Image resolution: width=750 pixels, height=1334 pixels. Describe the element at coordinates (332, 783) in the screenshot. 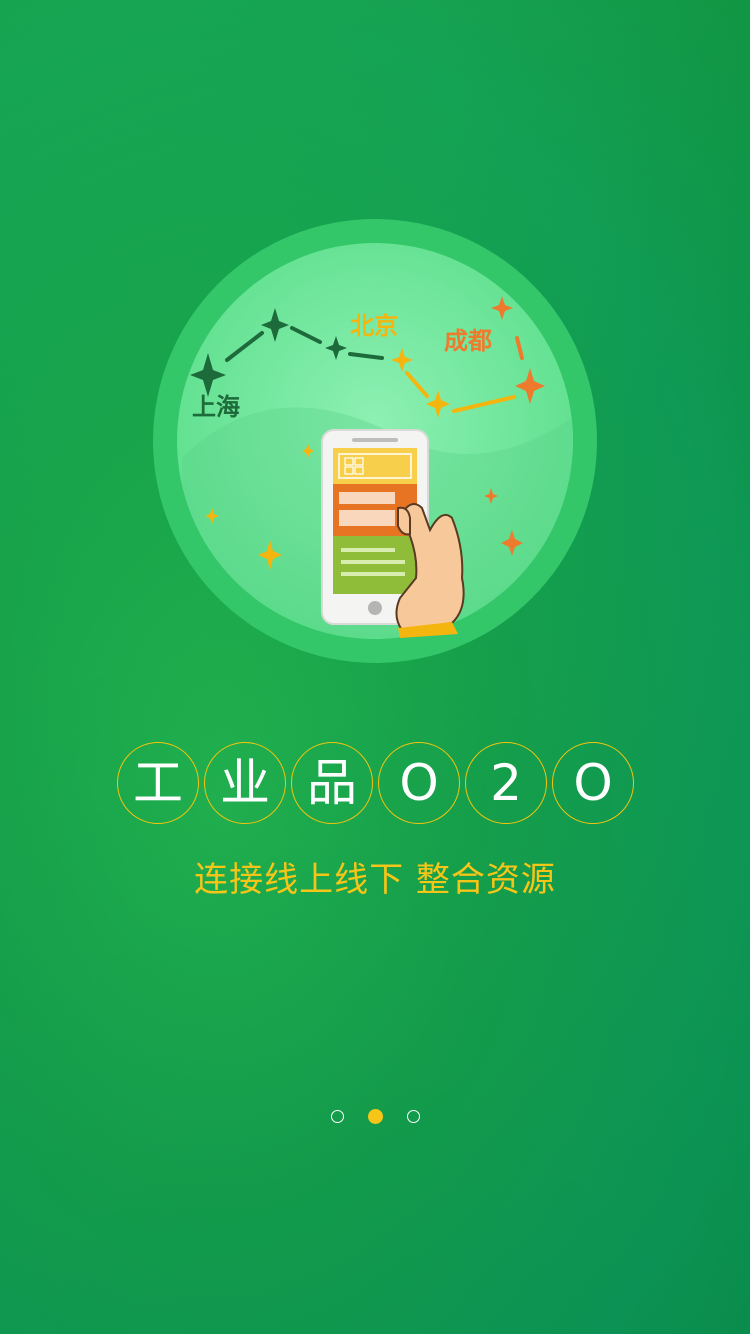

I see `title-char-pin: 品` at that location.